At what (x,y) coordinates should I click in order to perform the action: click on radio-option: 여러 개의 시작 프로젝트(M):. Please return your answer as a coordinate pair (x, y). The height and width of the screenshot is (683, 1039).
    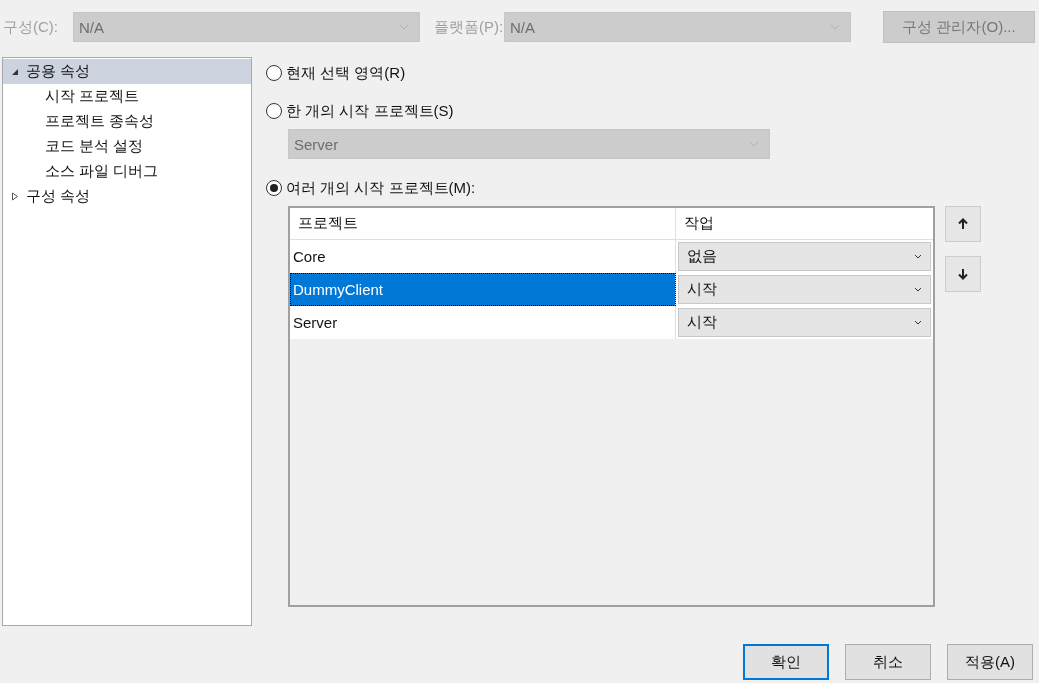
    Looking at the image, I should click on (371, 188).